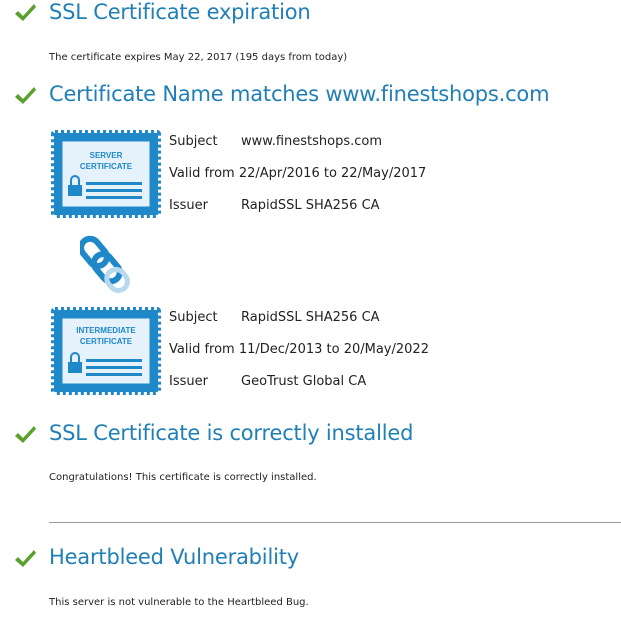  What do you see at coordinates (188, 205) in the screenshot?
I see `server-issuer-label: Issuer` at bounding box center [188, 205].